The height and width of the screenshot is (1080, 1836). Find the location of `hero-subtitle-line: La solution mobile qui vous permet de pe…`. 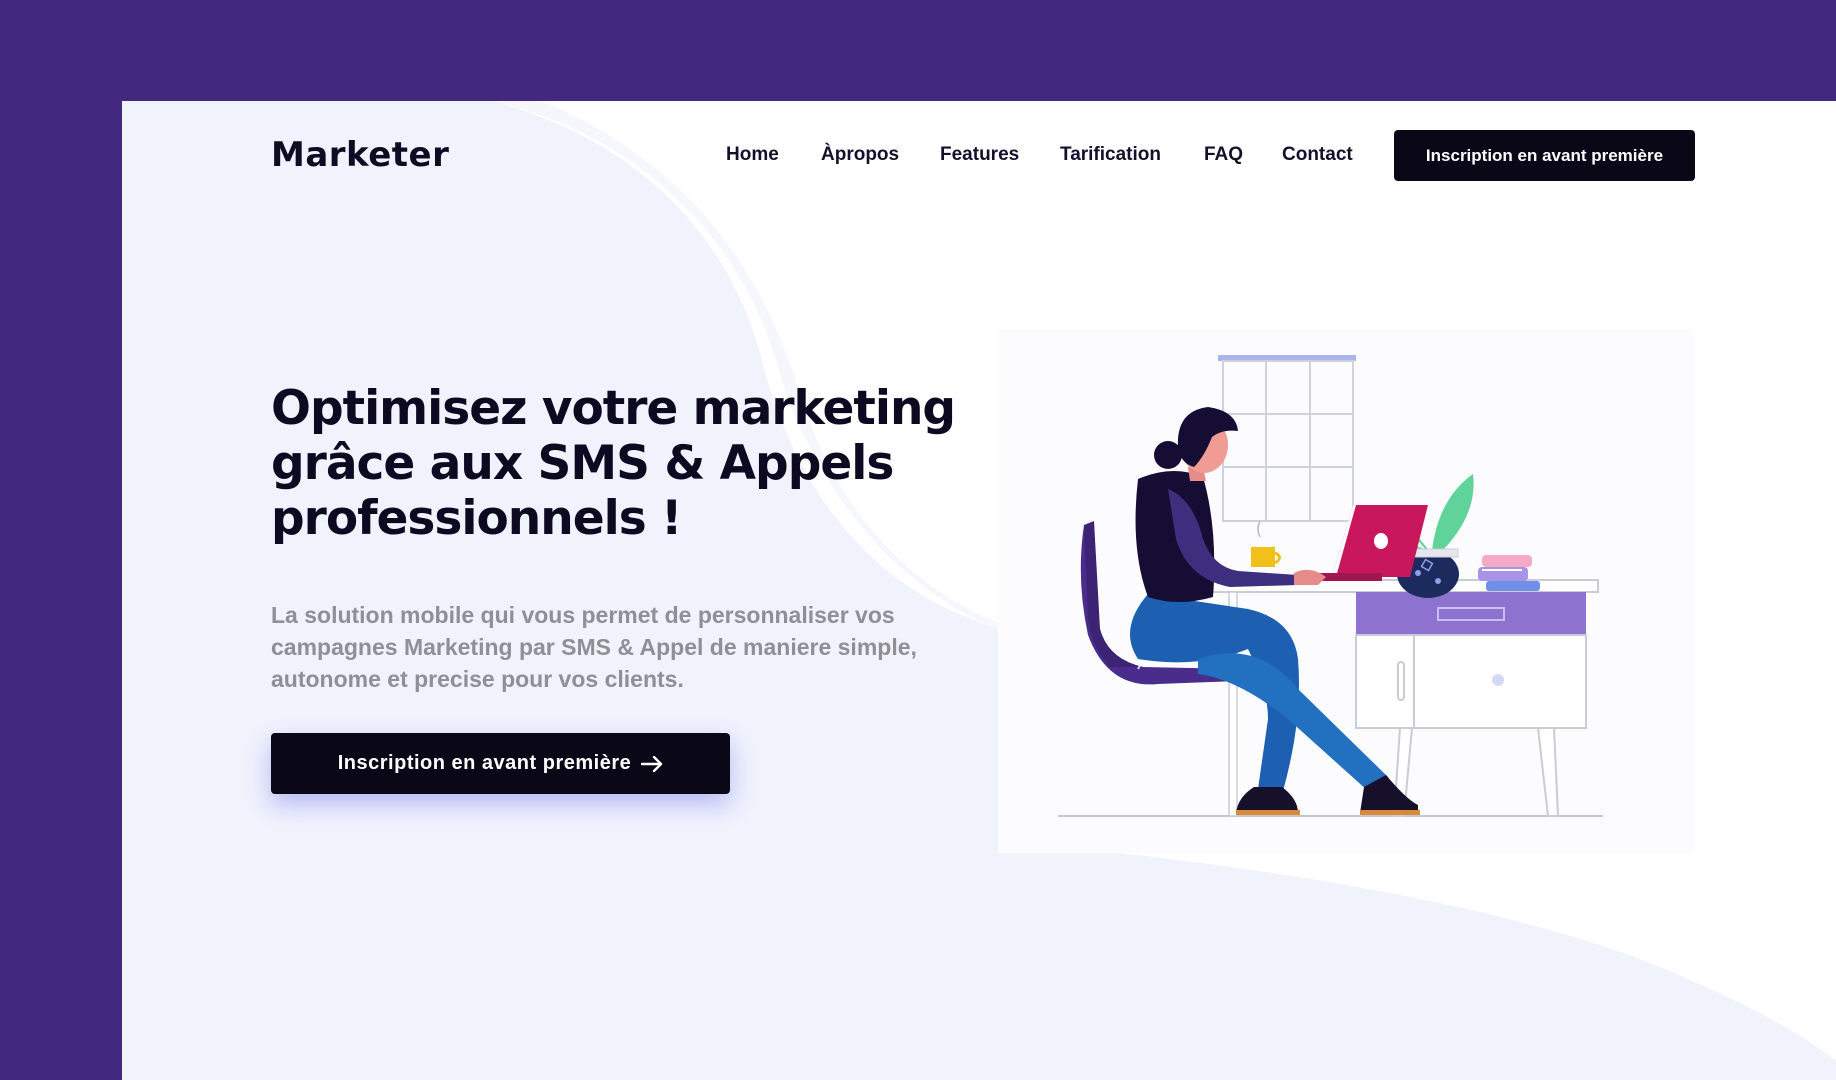

hero-subtitle-line: La solution mobile qui vous permet de pe… is located at coordinates (583, 615).